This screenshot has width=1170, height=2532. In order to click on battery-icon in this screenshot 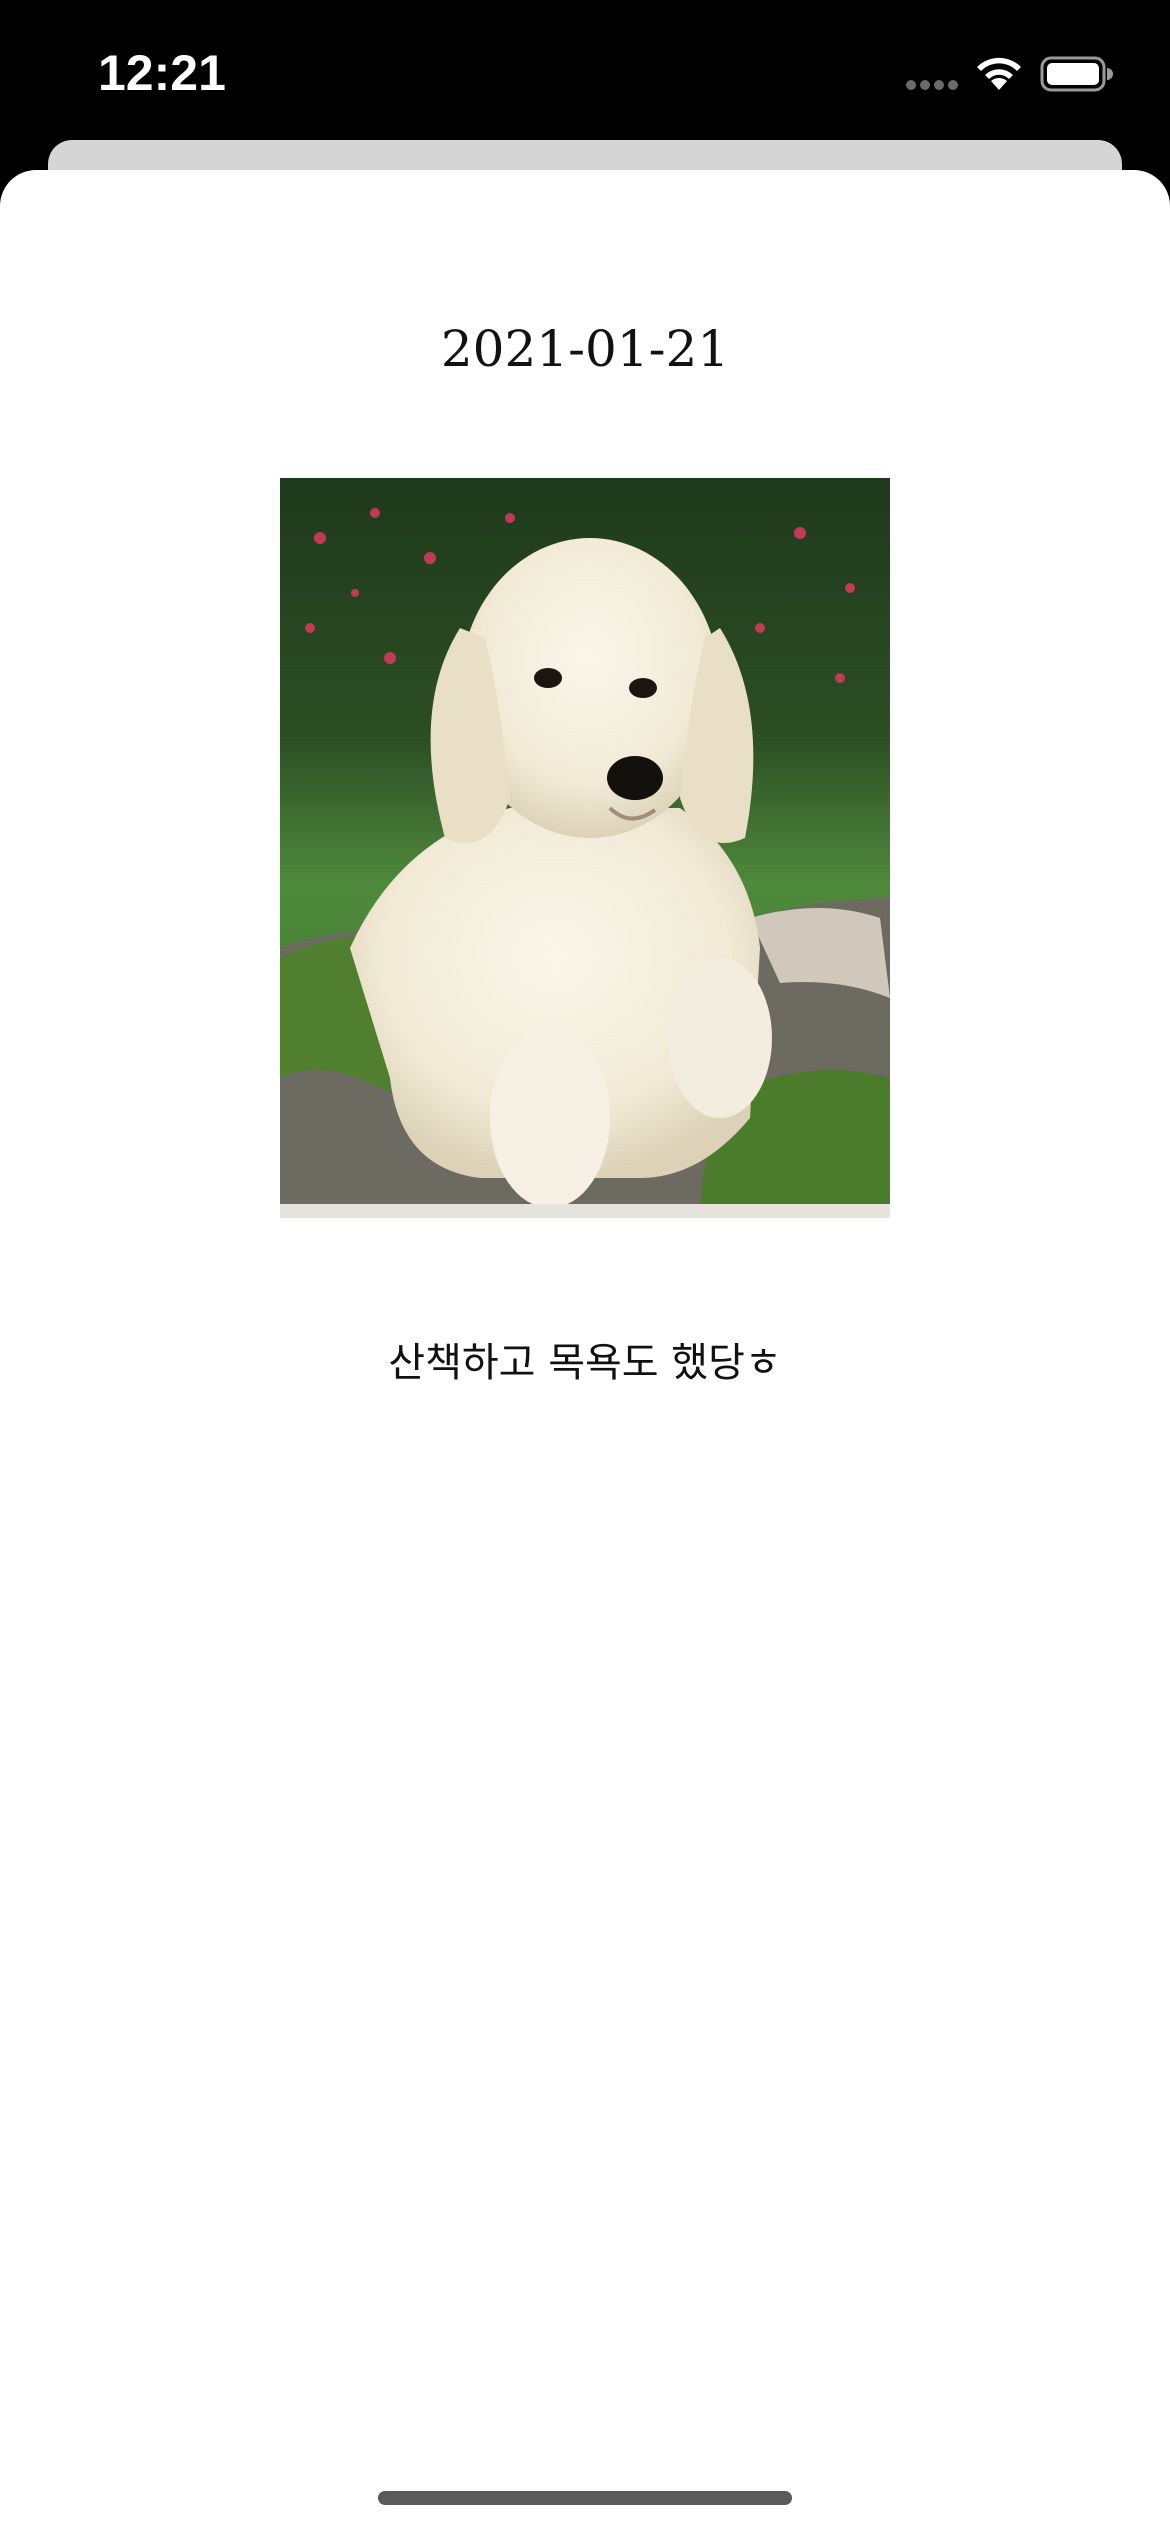, I will do `click(1076, 74)`.